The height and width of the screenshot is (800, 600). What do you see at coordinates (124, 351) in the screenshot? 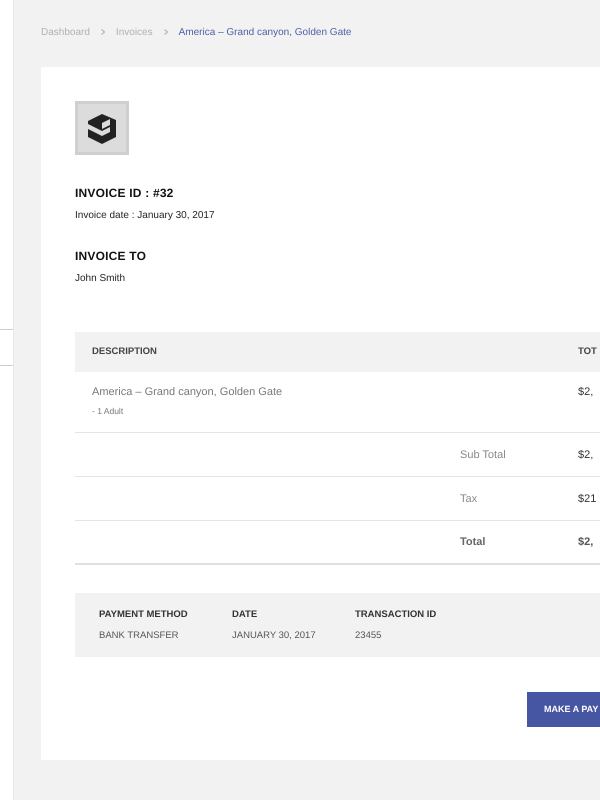
I see `column-header: DESCRIPTION` at bounding box center [124, 351].